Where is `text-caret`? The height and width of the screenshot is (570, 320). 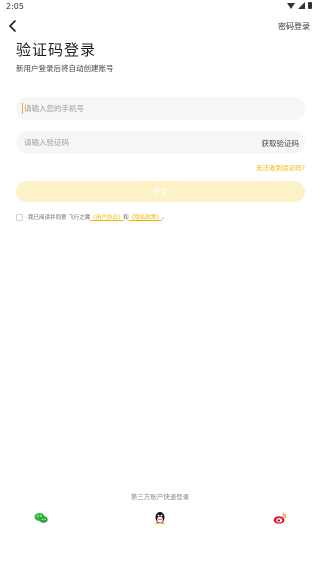 text-caret is located at coordinates (22, 108).